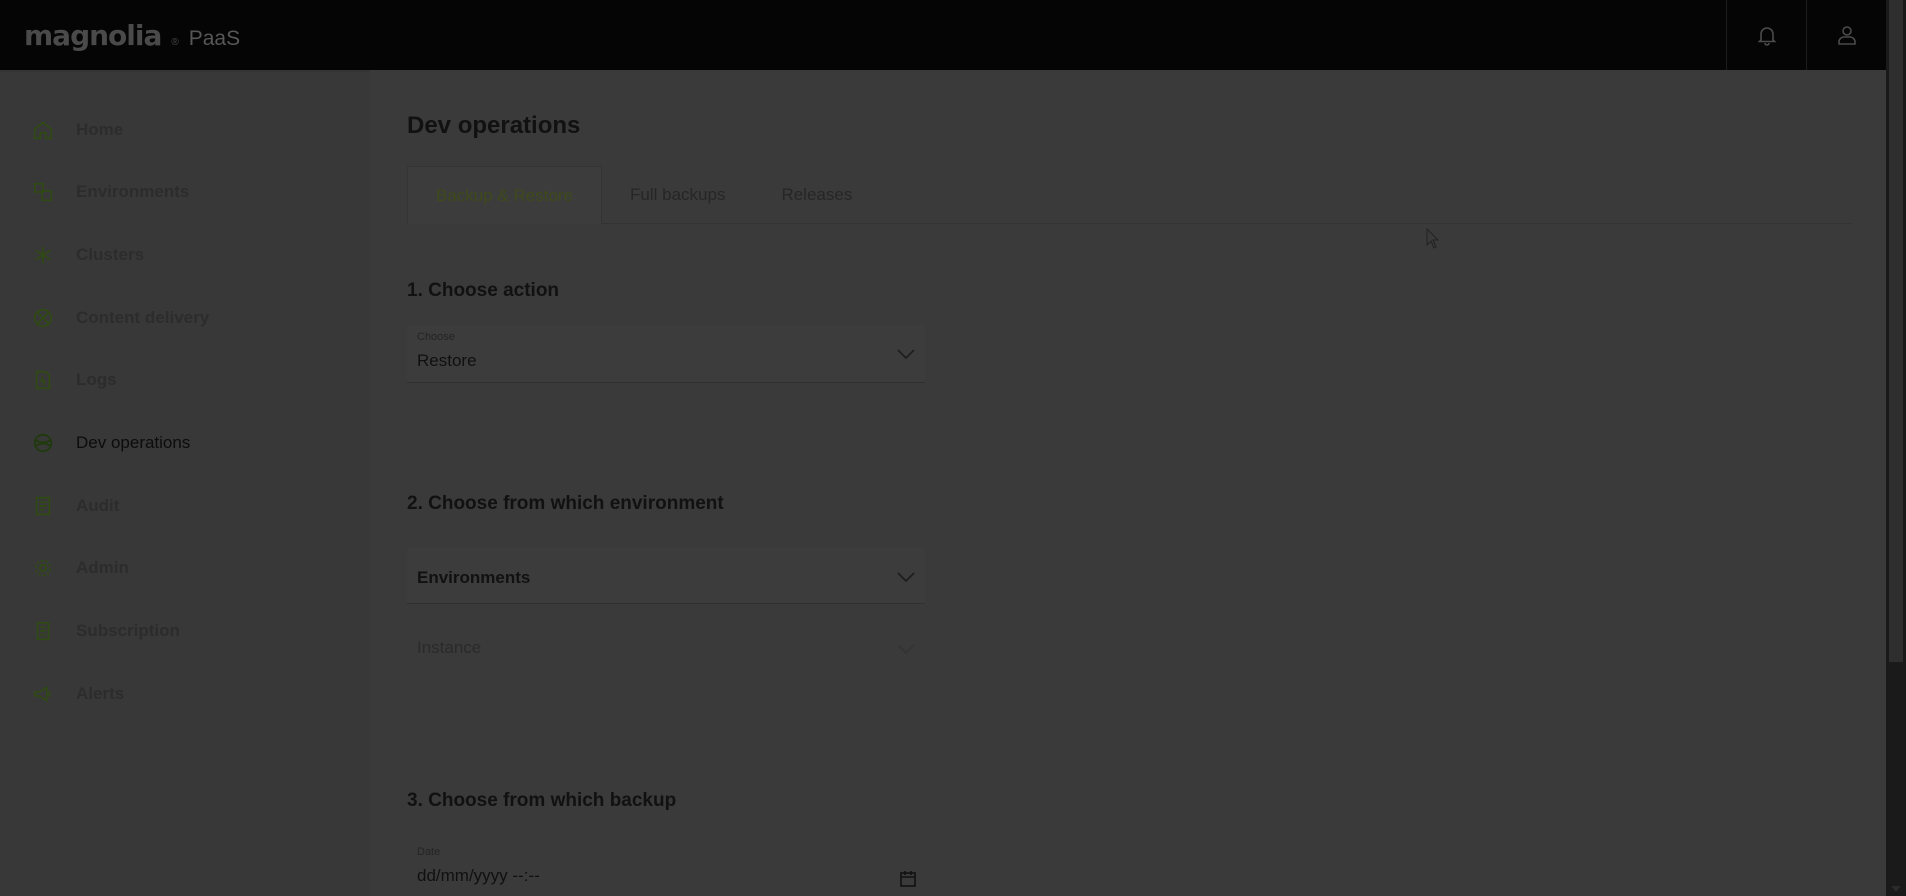 The height and width of the screenshot is (896, 1906). I want to click on sidebar-item-label: Content delivery, so click(143, 317).